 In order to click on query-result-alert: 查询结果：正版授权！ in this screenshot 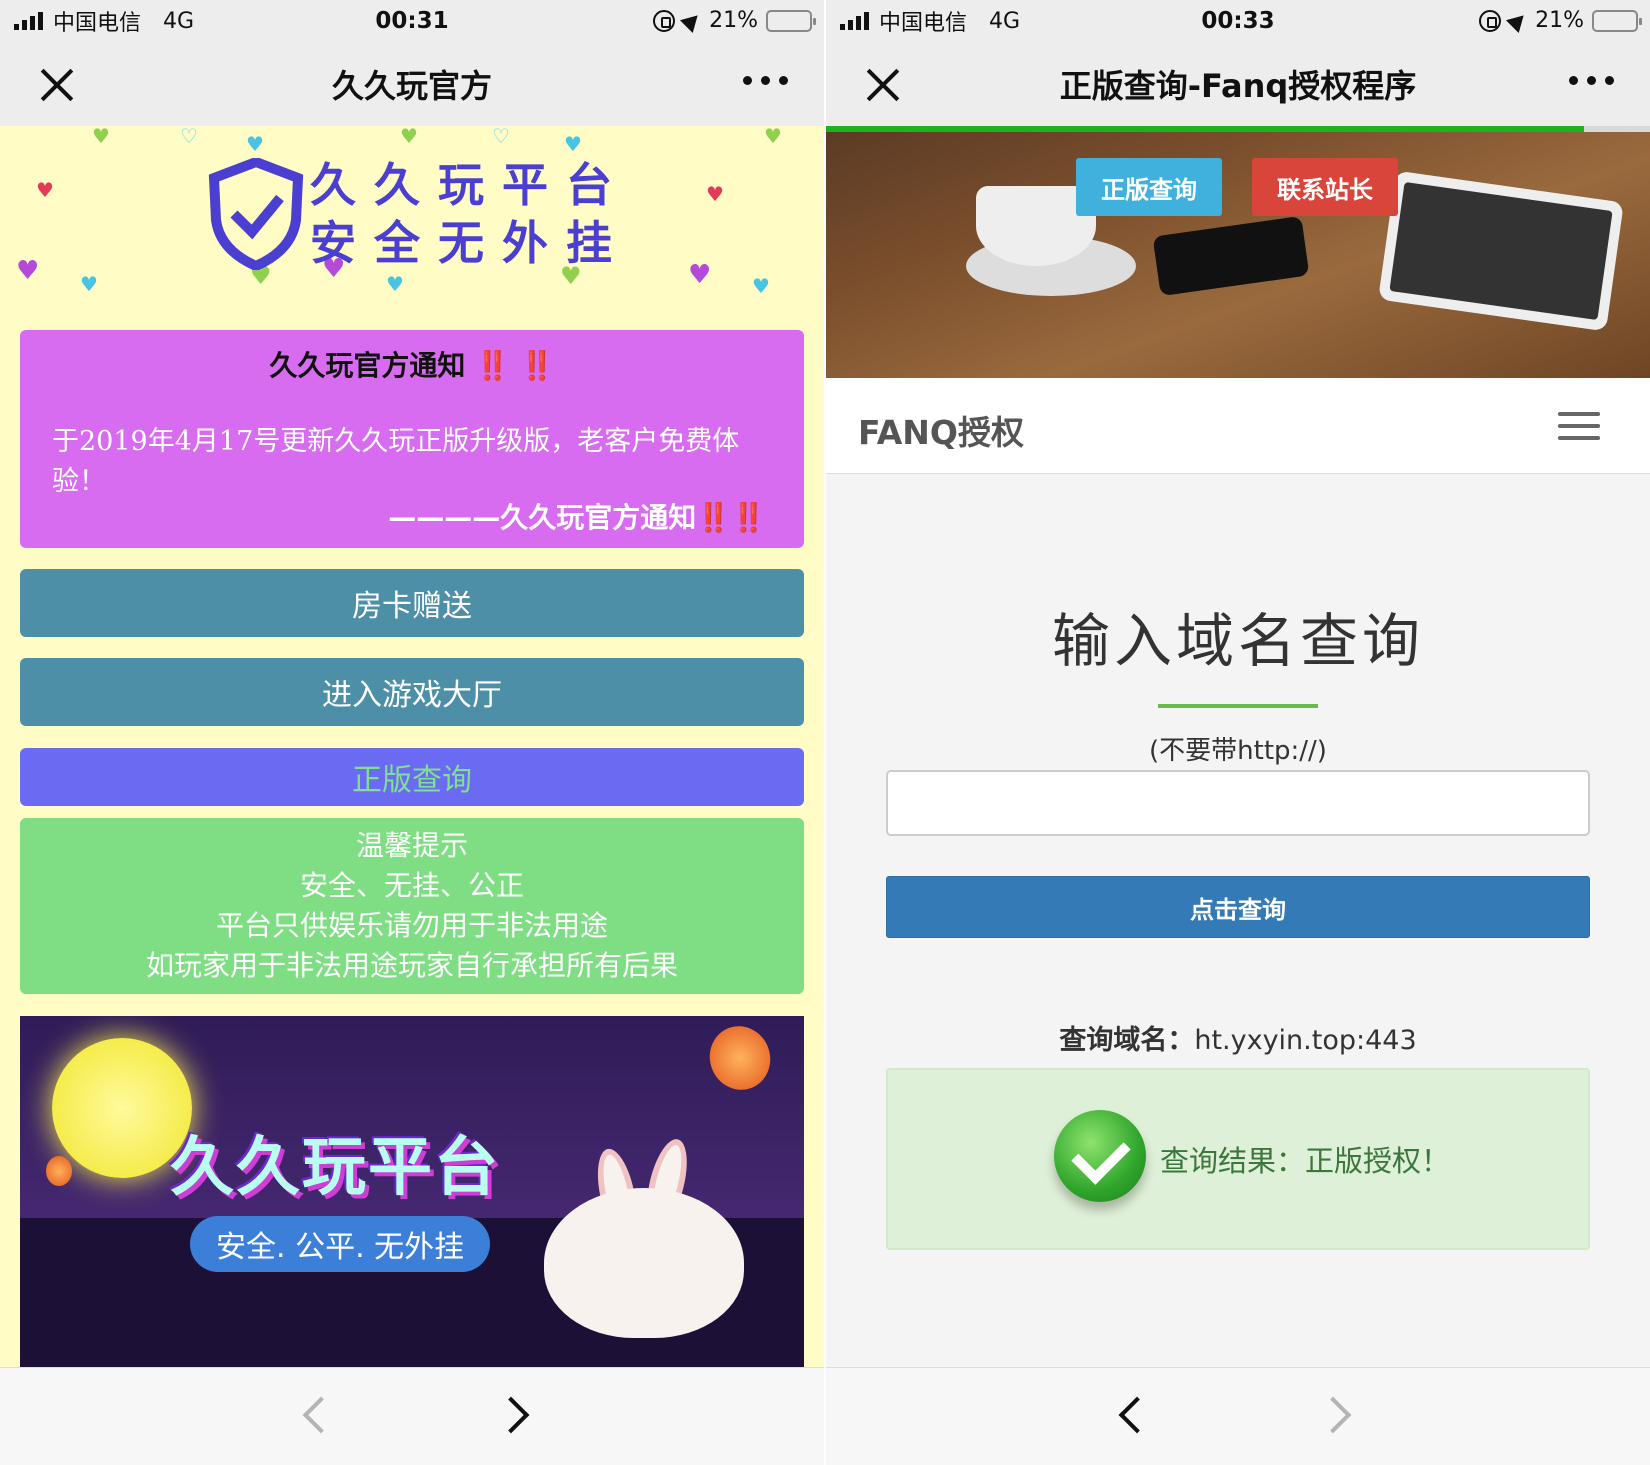, I will do `click(1238, 1159)`.